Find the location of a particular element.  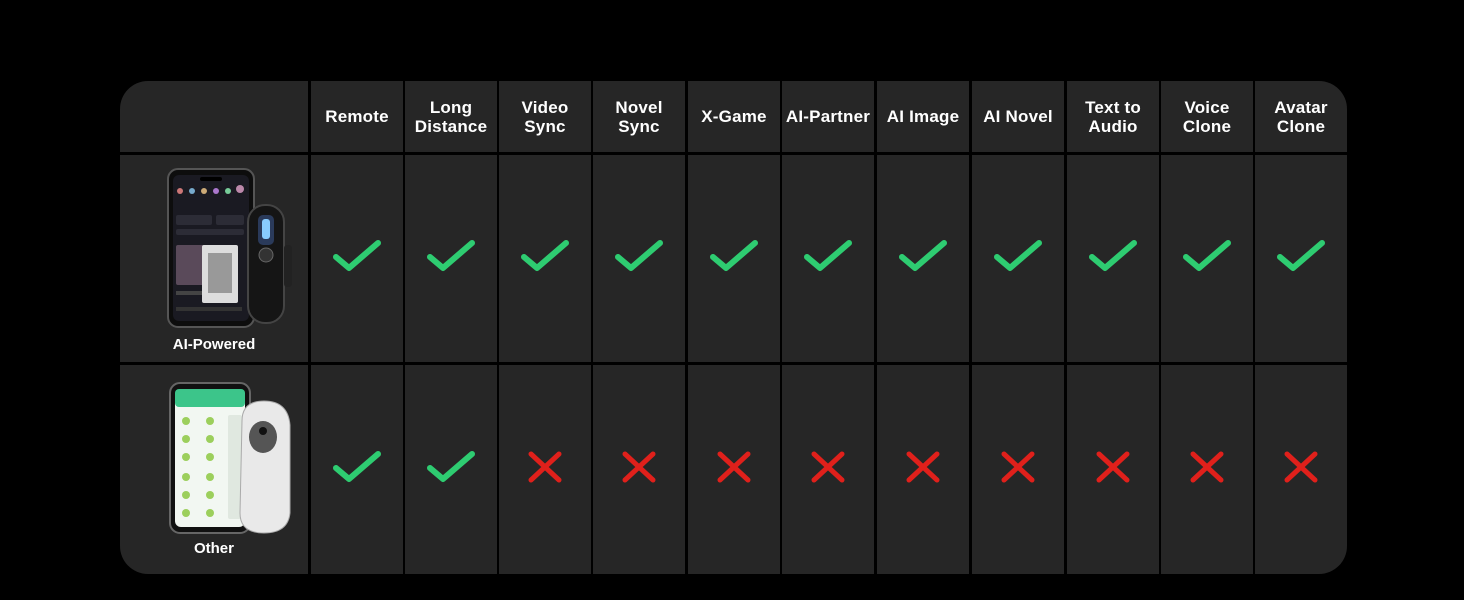

ai-powered-product-image is located at coordinates (233, 248).